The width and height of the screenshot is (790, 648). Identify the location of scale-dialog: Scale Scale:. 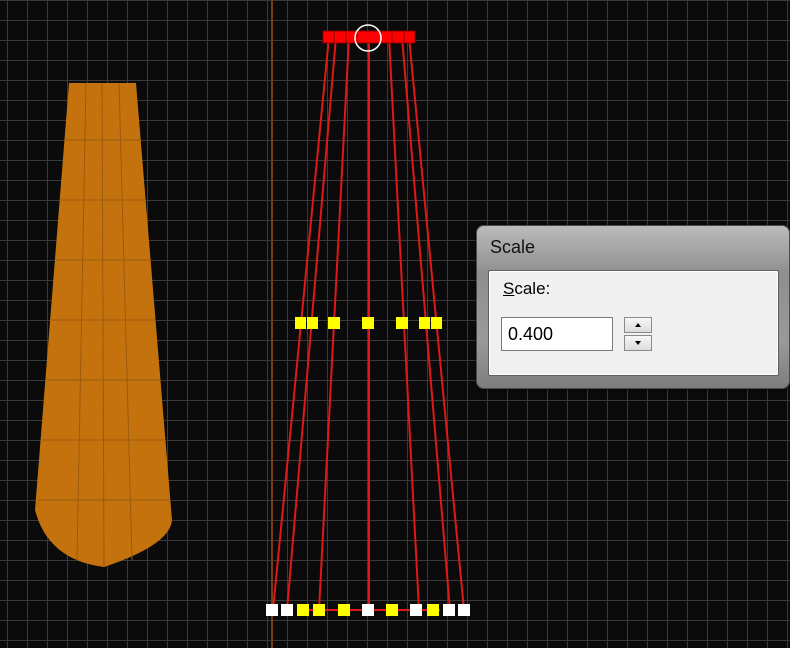
(633, 307).